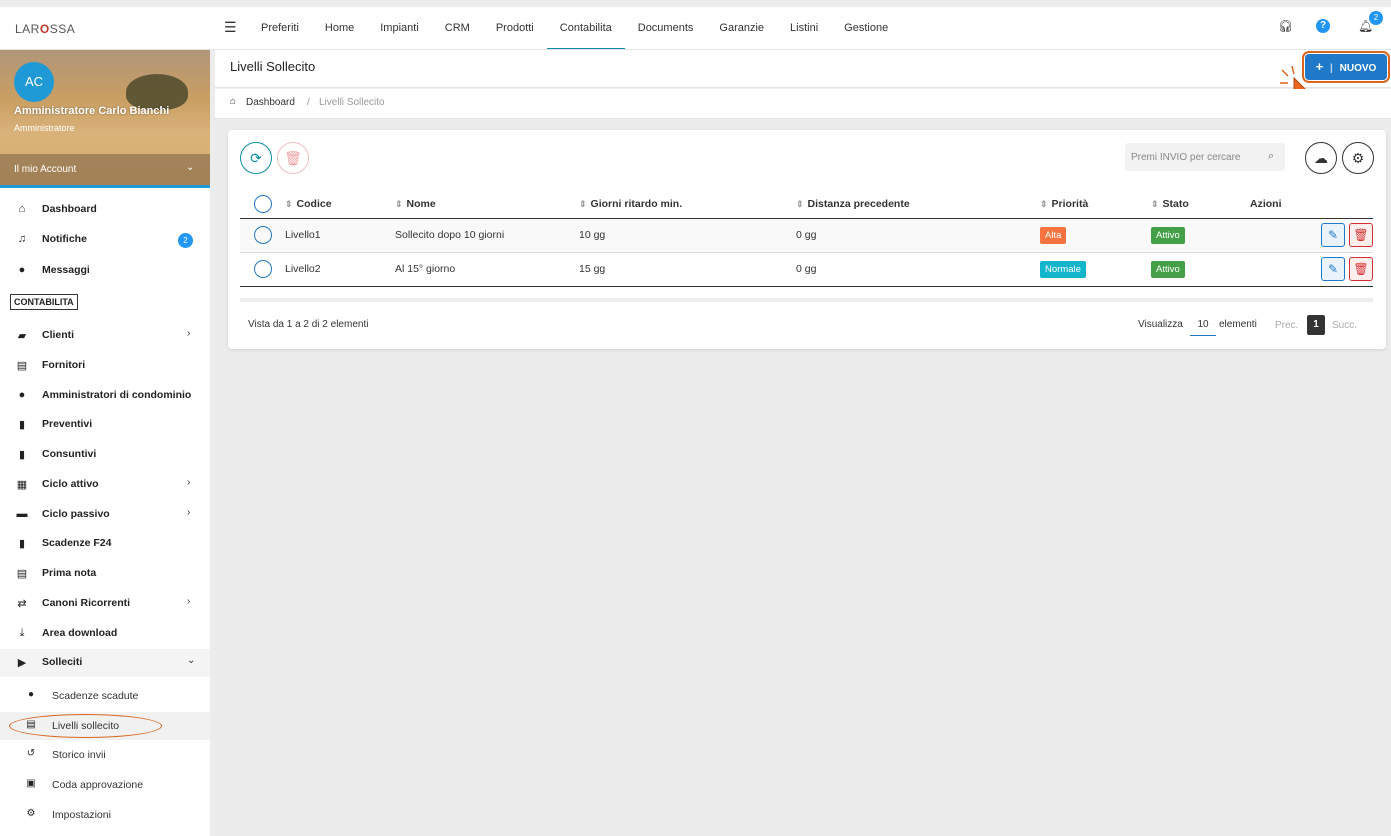  What do you see at coordinates (64, 239) in the screenshot?
I see `sidebar-item-label: Notifiche` at bounding box center [64, 239].